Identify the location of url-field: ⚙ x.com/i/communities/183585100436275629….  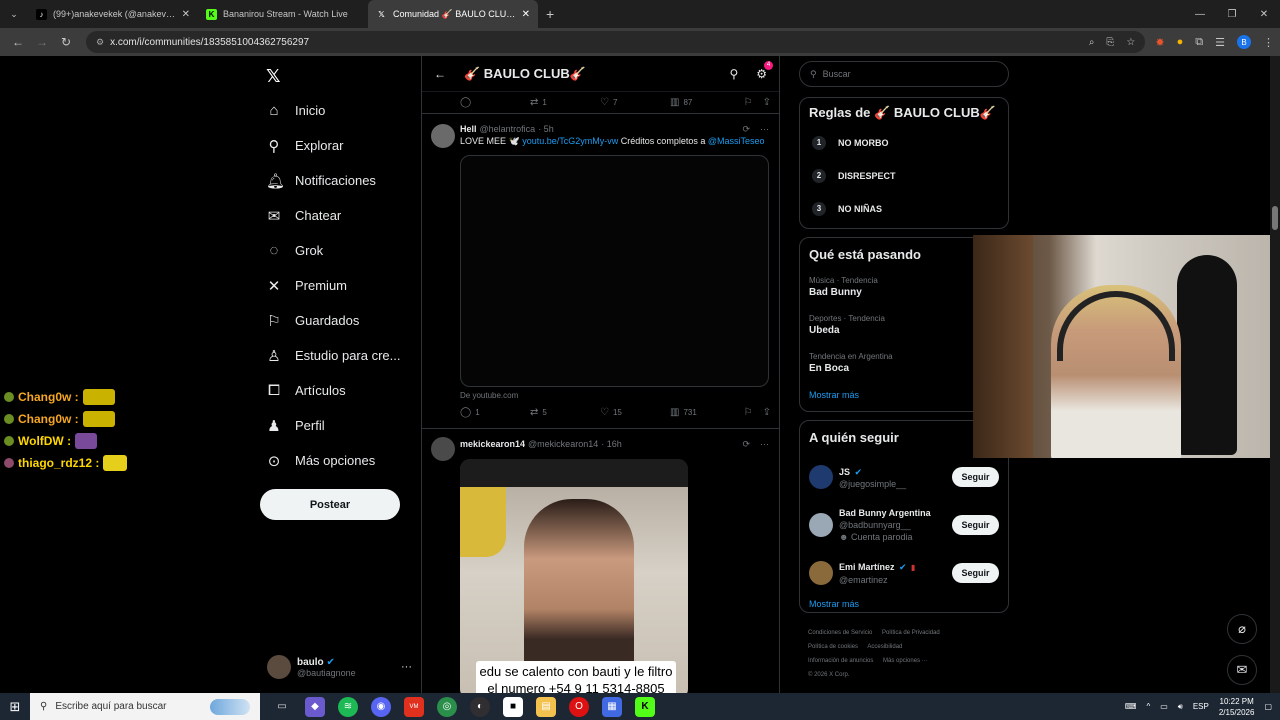
(616, 42).